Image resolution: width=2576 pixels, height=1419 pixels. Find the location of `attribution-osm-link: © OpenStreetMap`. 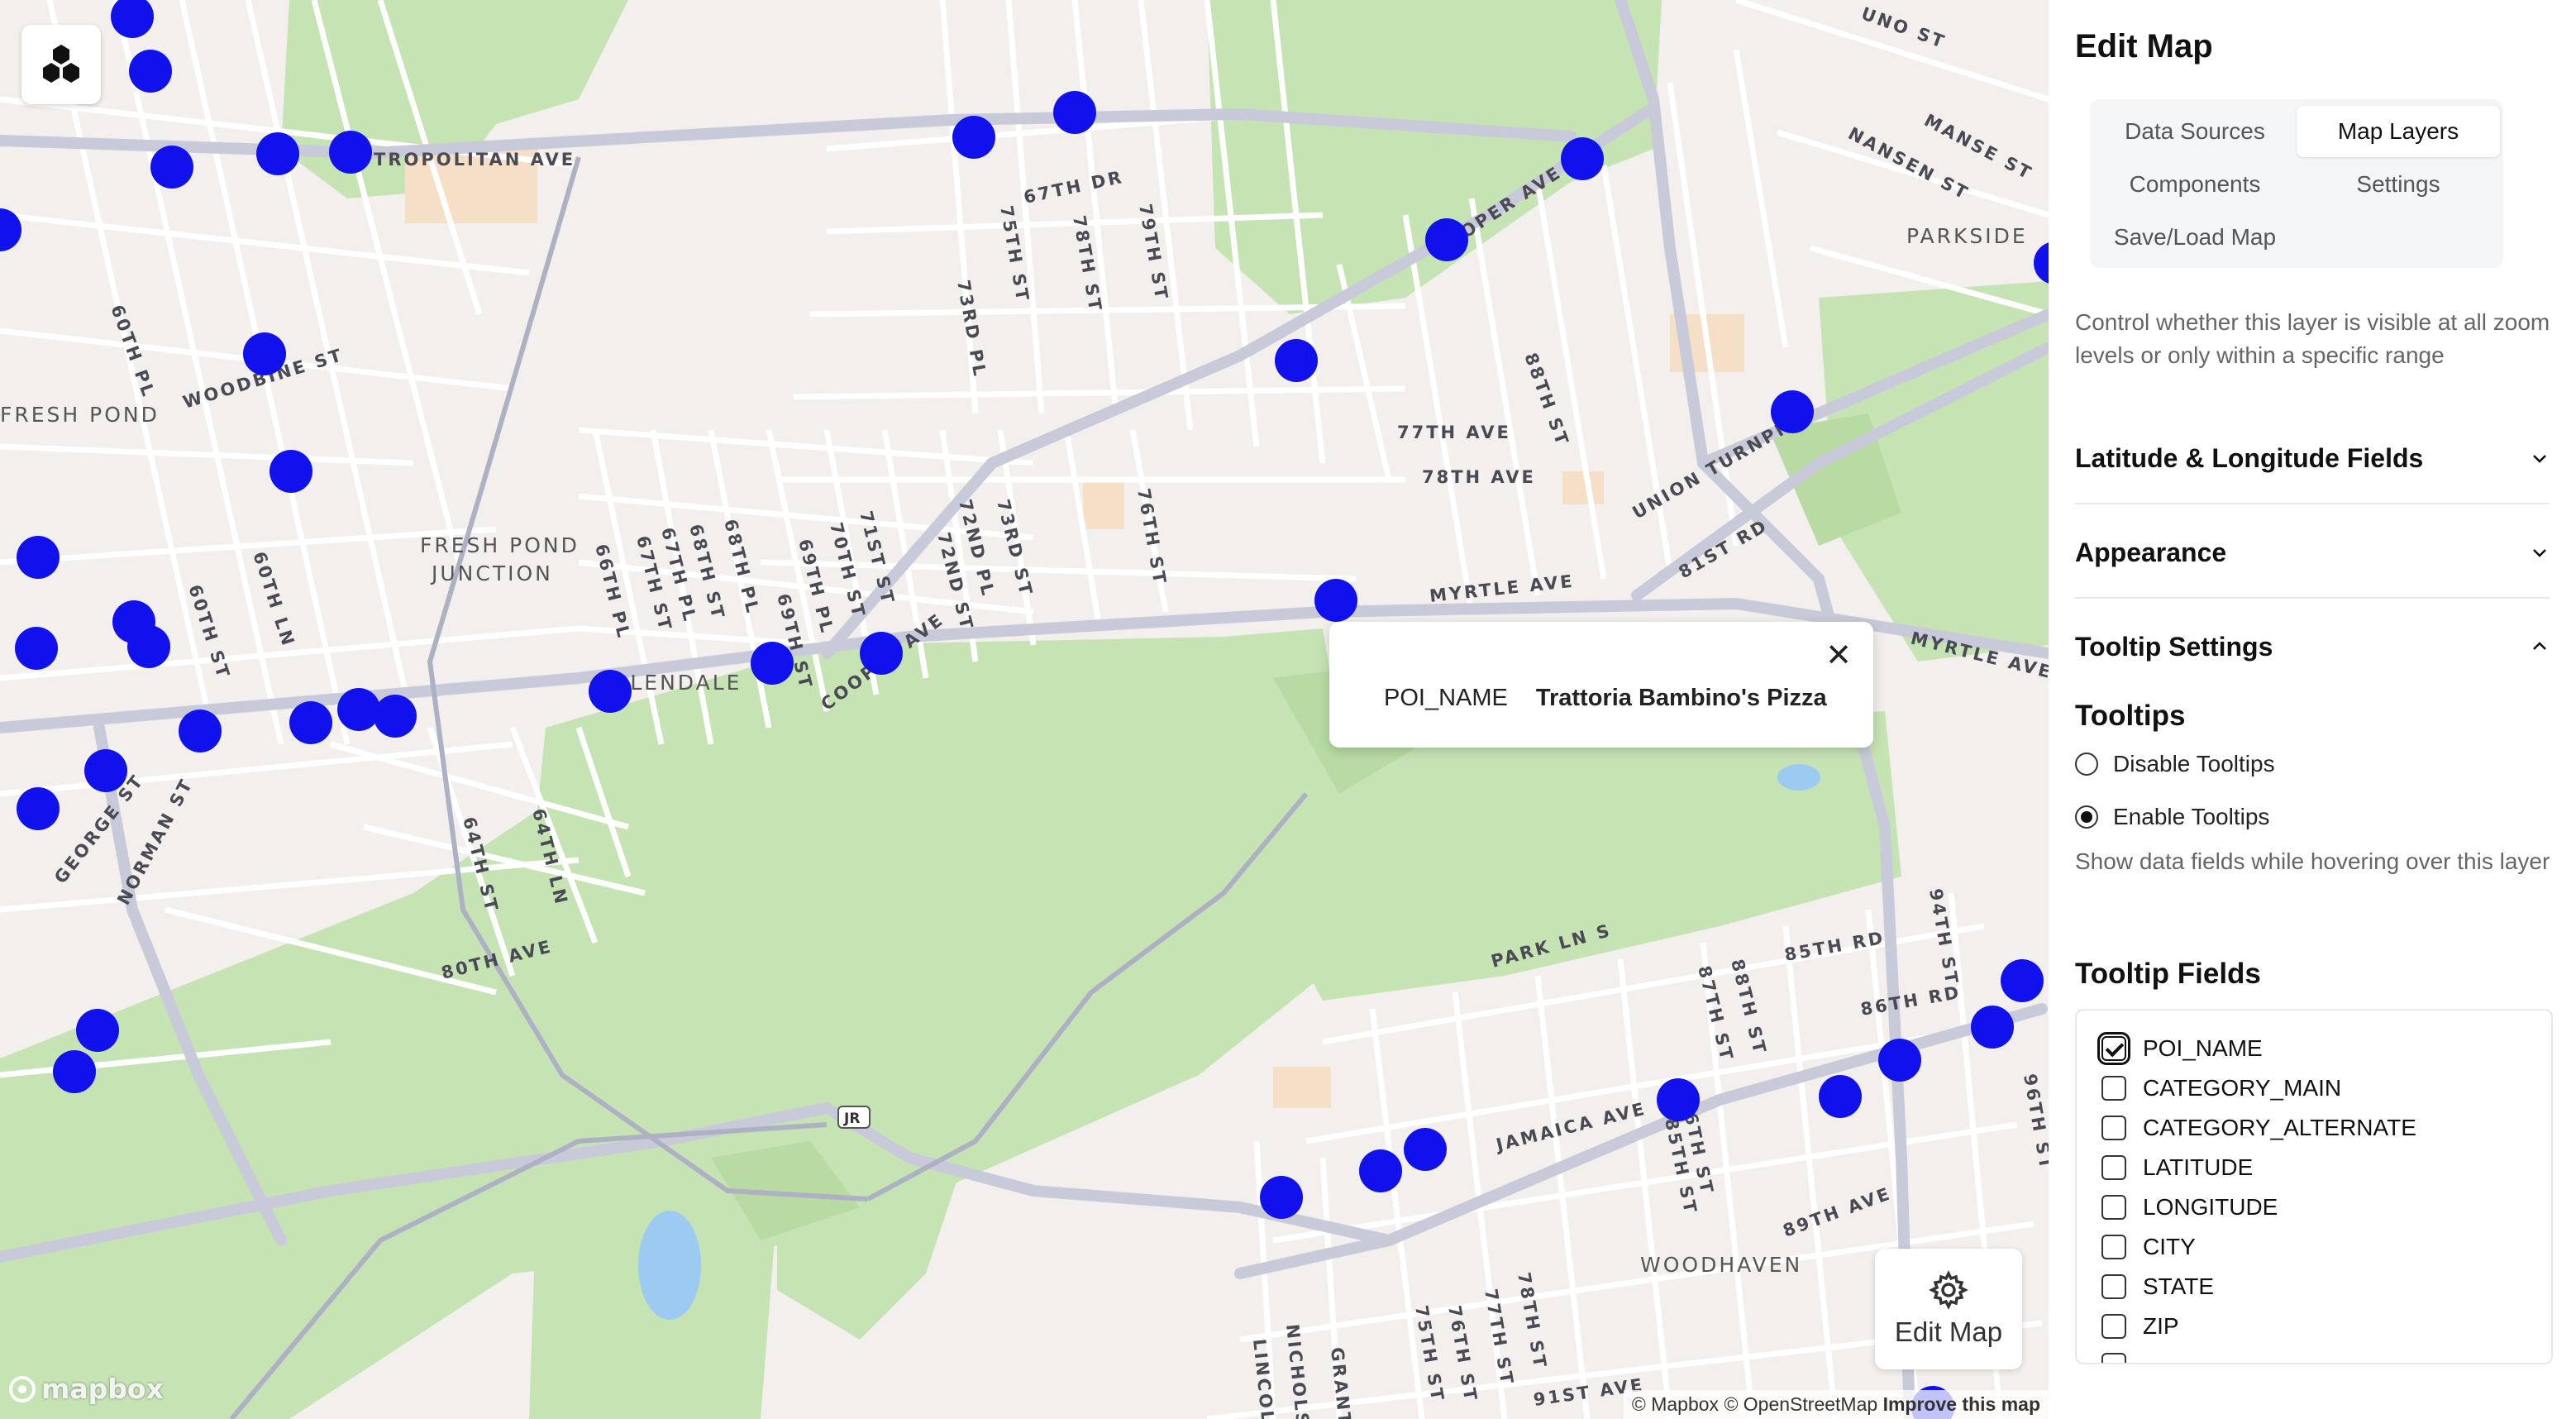

attribution-osm-link: © OpenStreetMap is located at coordinates (1800, 1404).